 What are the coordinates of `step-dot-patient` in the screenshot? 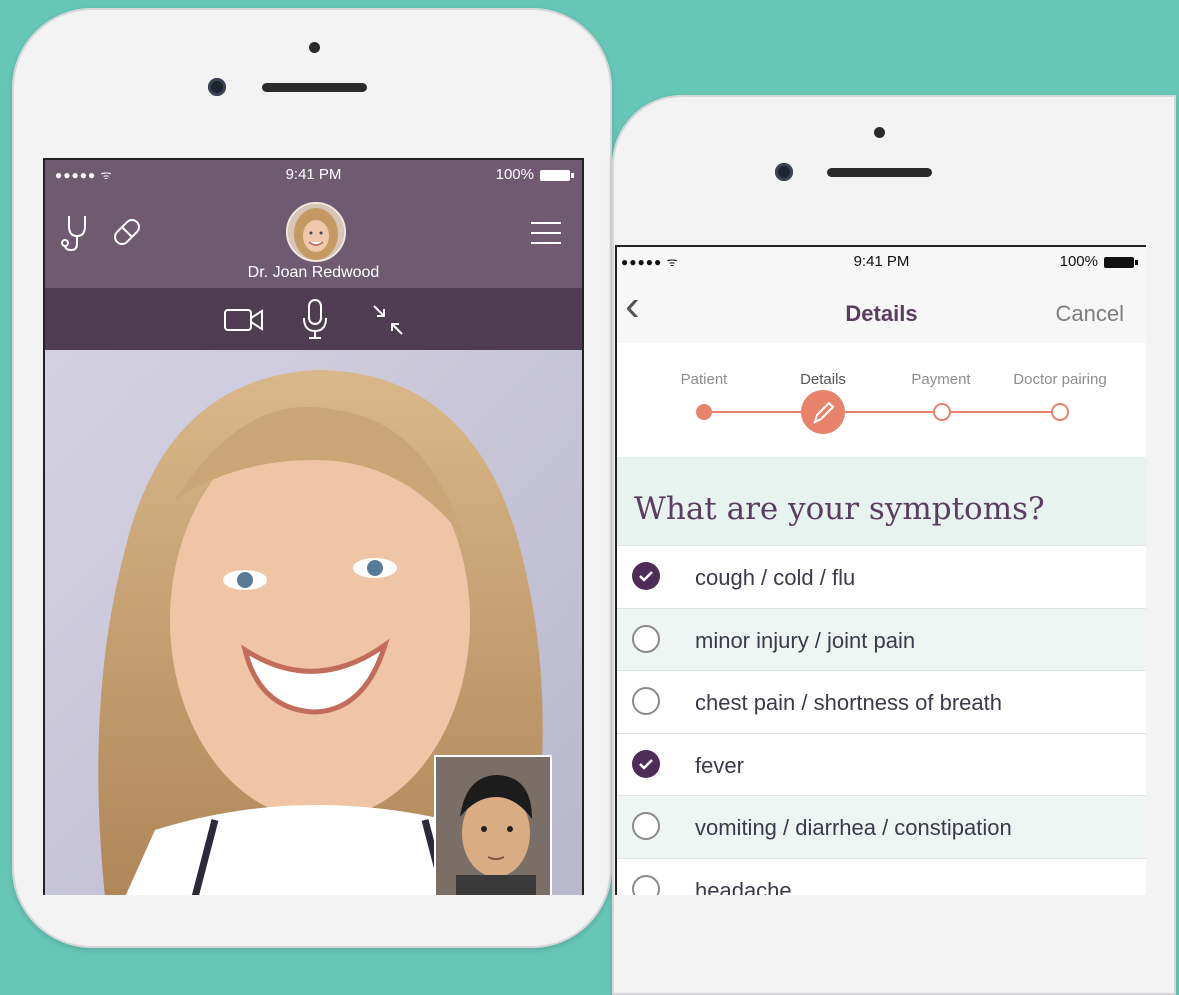 It's located at (704, 412).